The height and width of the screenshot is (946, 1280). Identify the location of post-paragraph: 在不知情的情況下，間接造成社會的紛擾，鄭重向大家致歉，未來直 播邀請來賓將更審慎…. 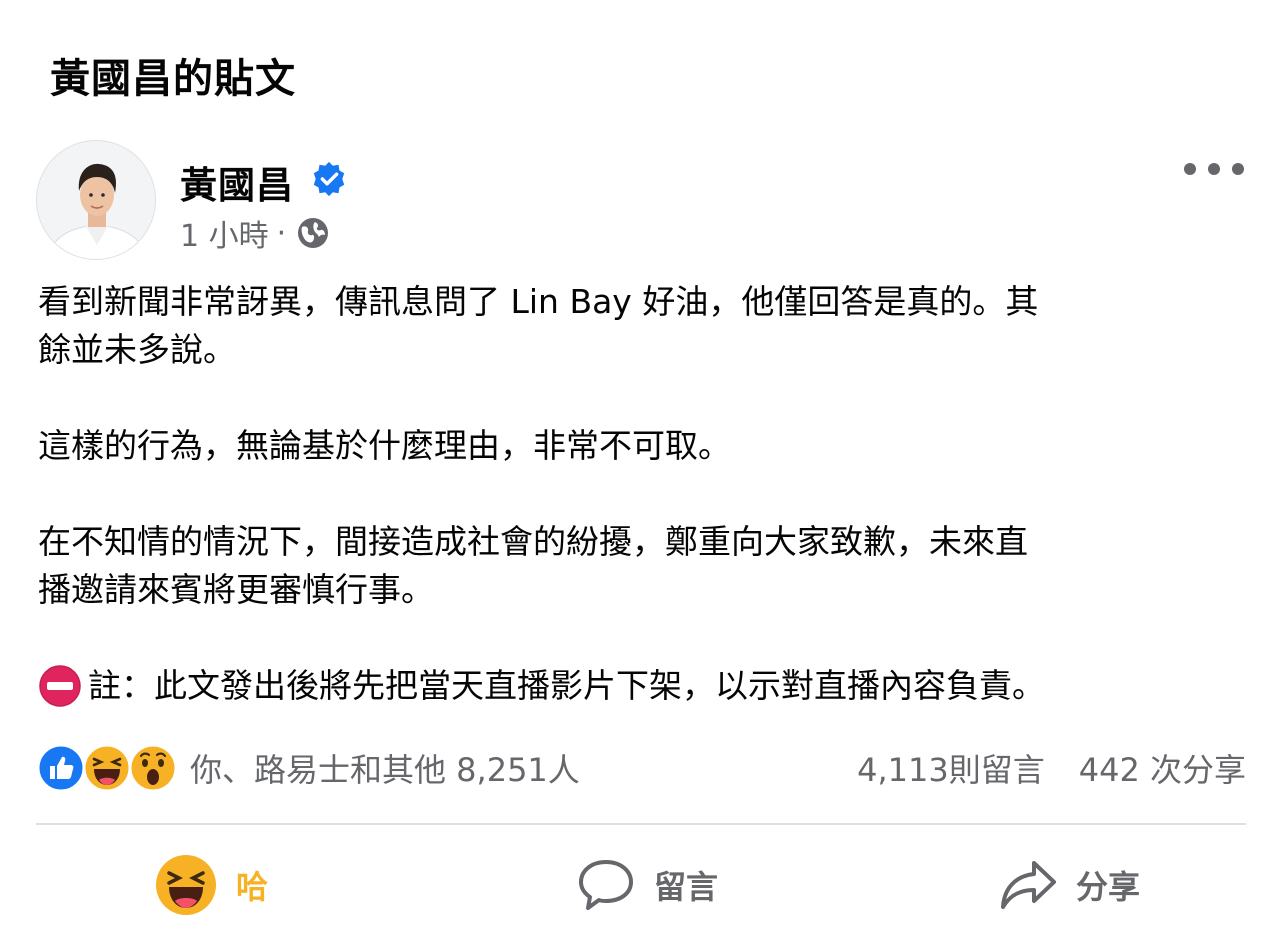
(533, 565).